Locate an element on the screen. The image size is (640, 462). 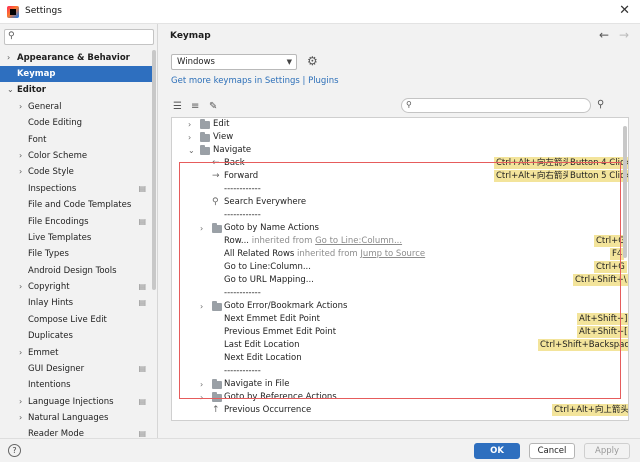
tree-row: › Edit is located at coordinates (392, 124).